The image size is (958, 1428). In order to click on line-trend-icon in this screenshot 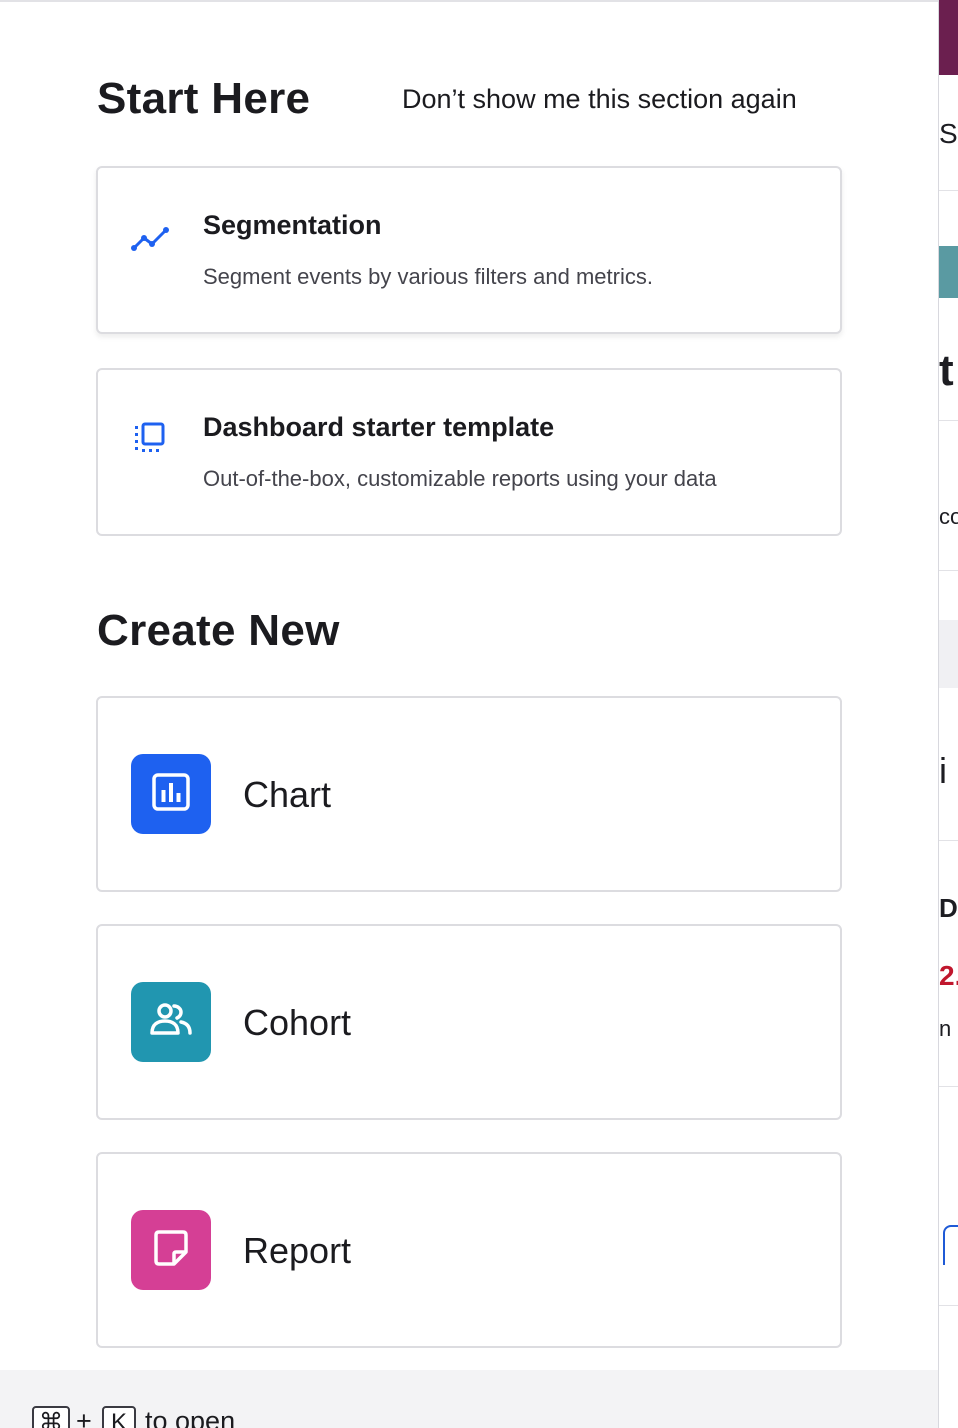, I will do `click(151, 240)`.